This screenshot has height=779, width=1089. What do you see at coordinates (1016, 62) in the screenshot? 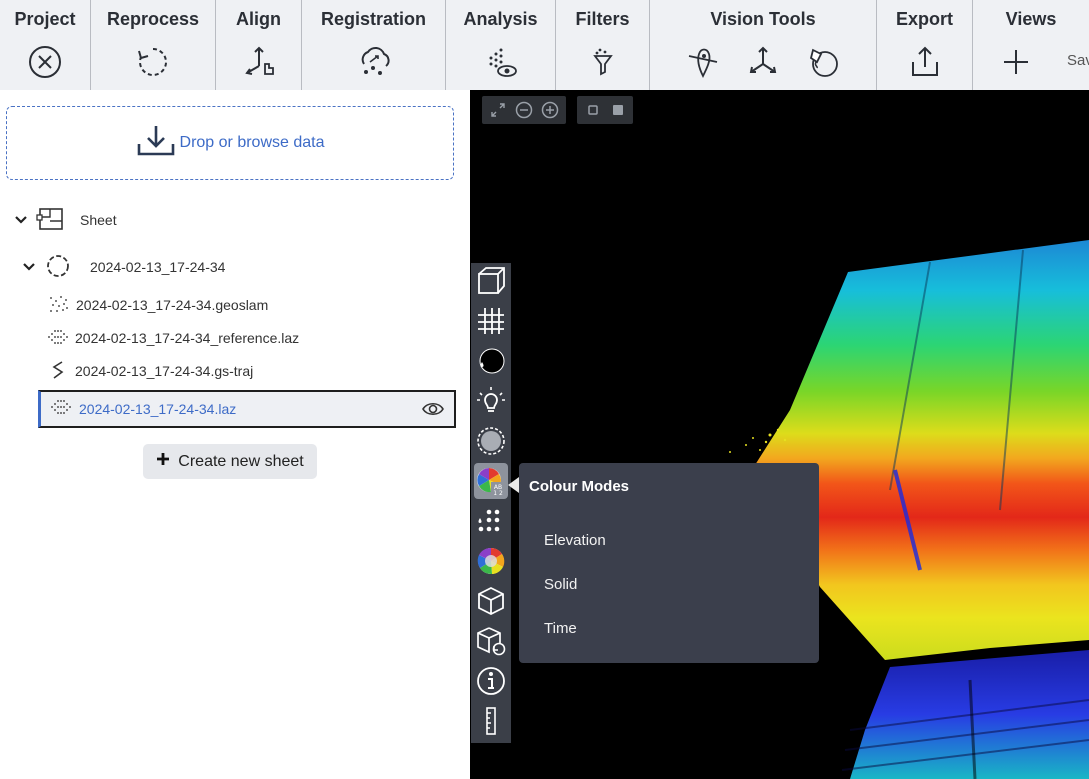
I see `add-view-icon` at bounding box center [1016, 62].